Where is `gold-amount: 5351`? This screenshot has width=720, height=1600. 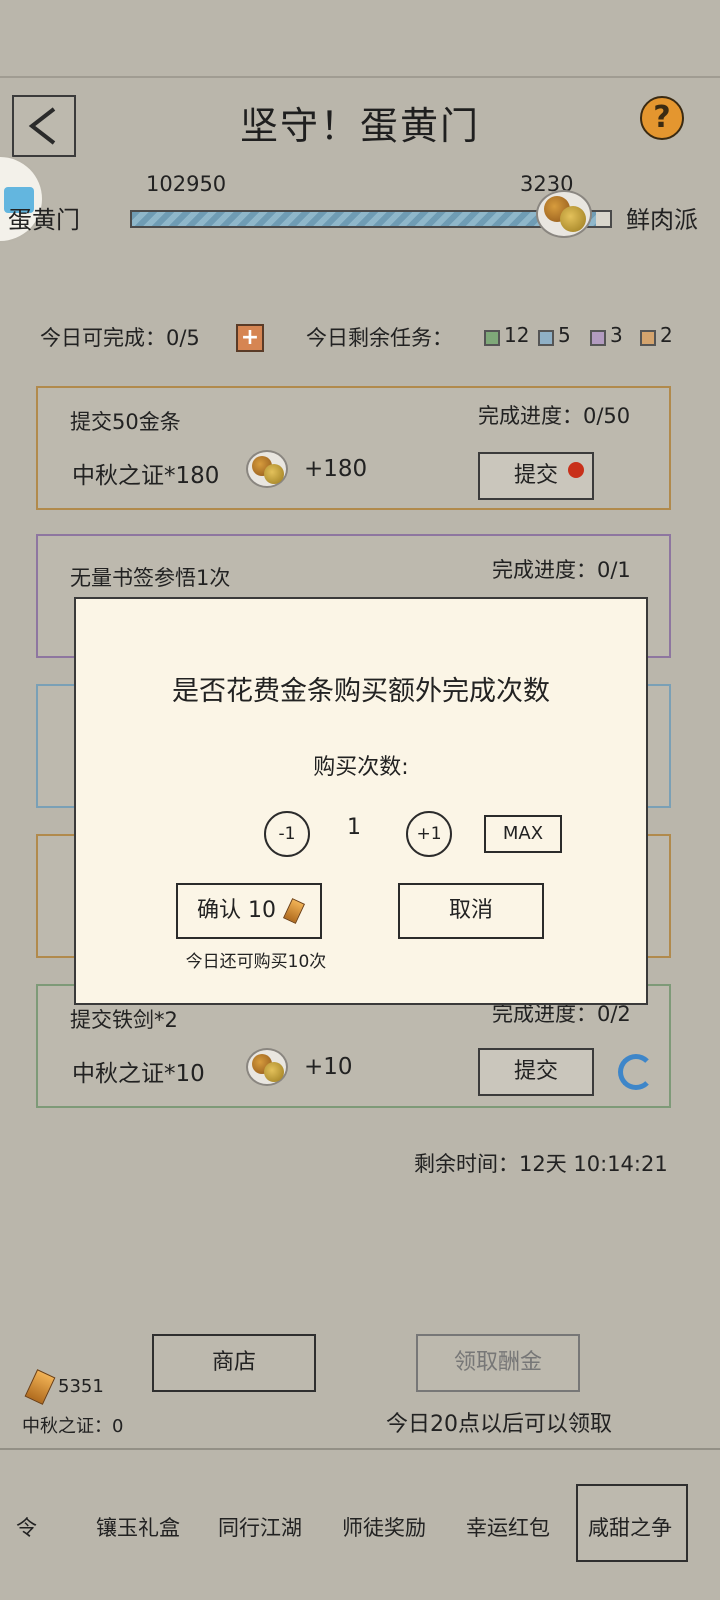
gold-amount: 5351 is located at coordinates (81, 1386).